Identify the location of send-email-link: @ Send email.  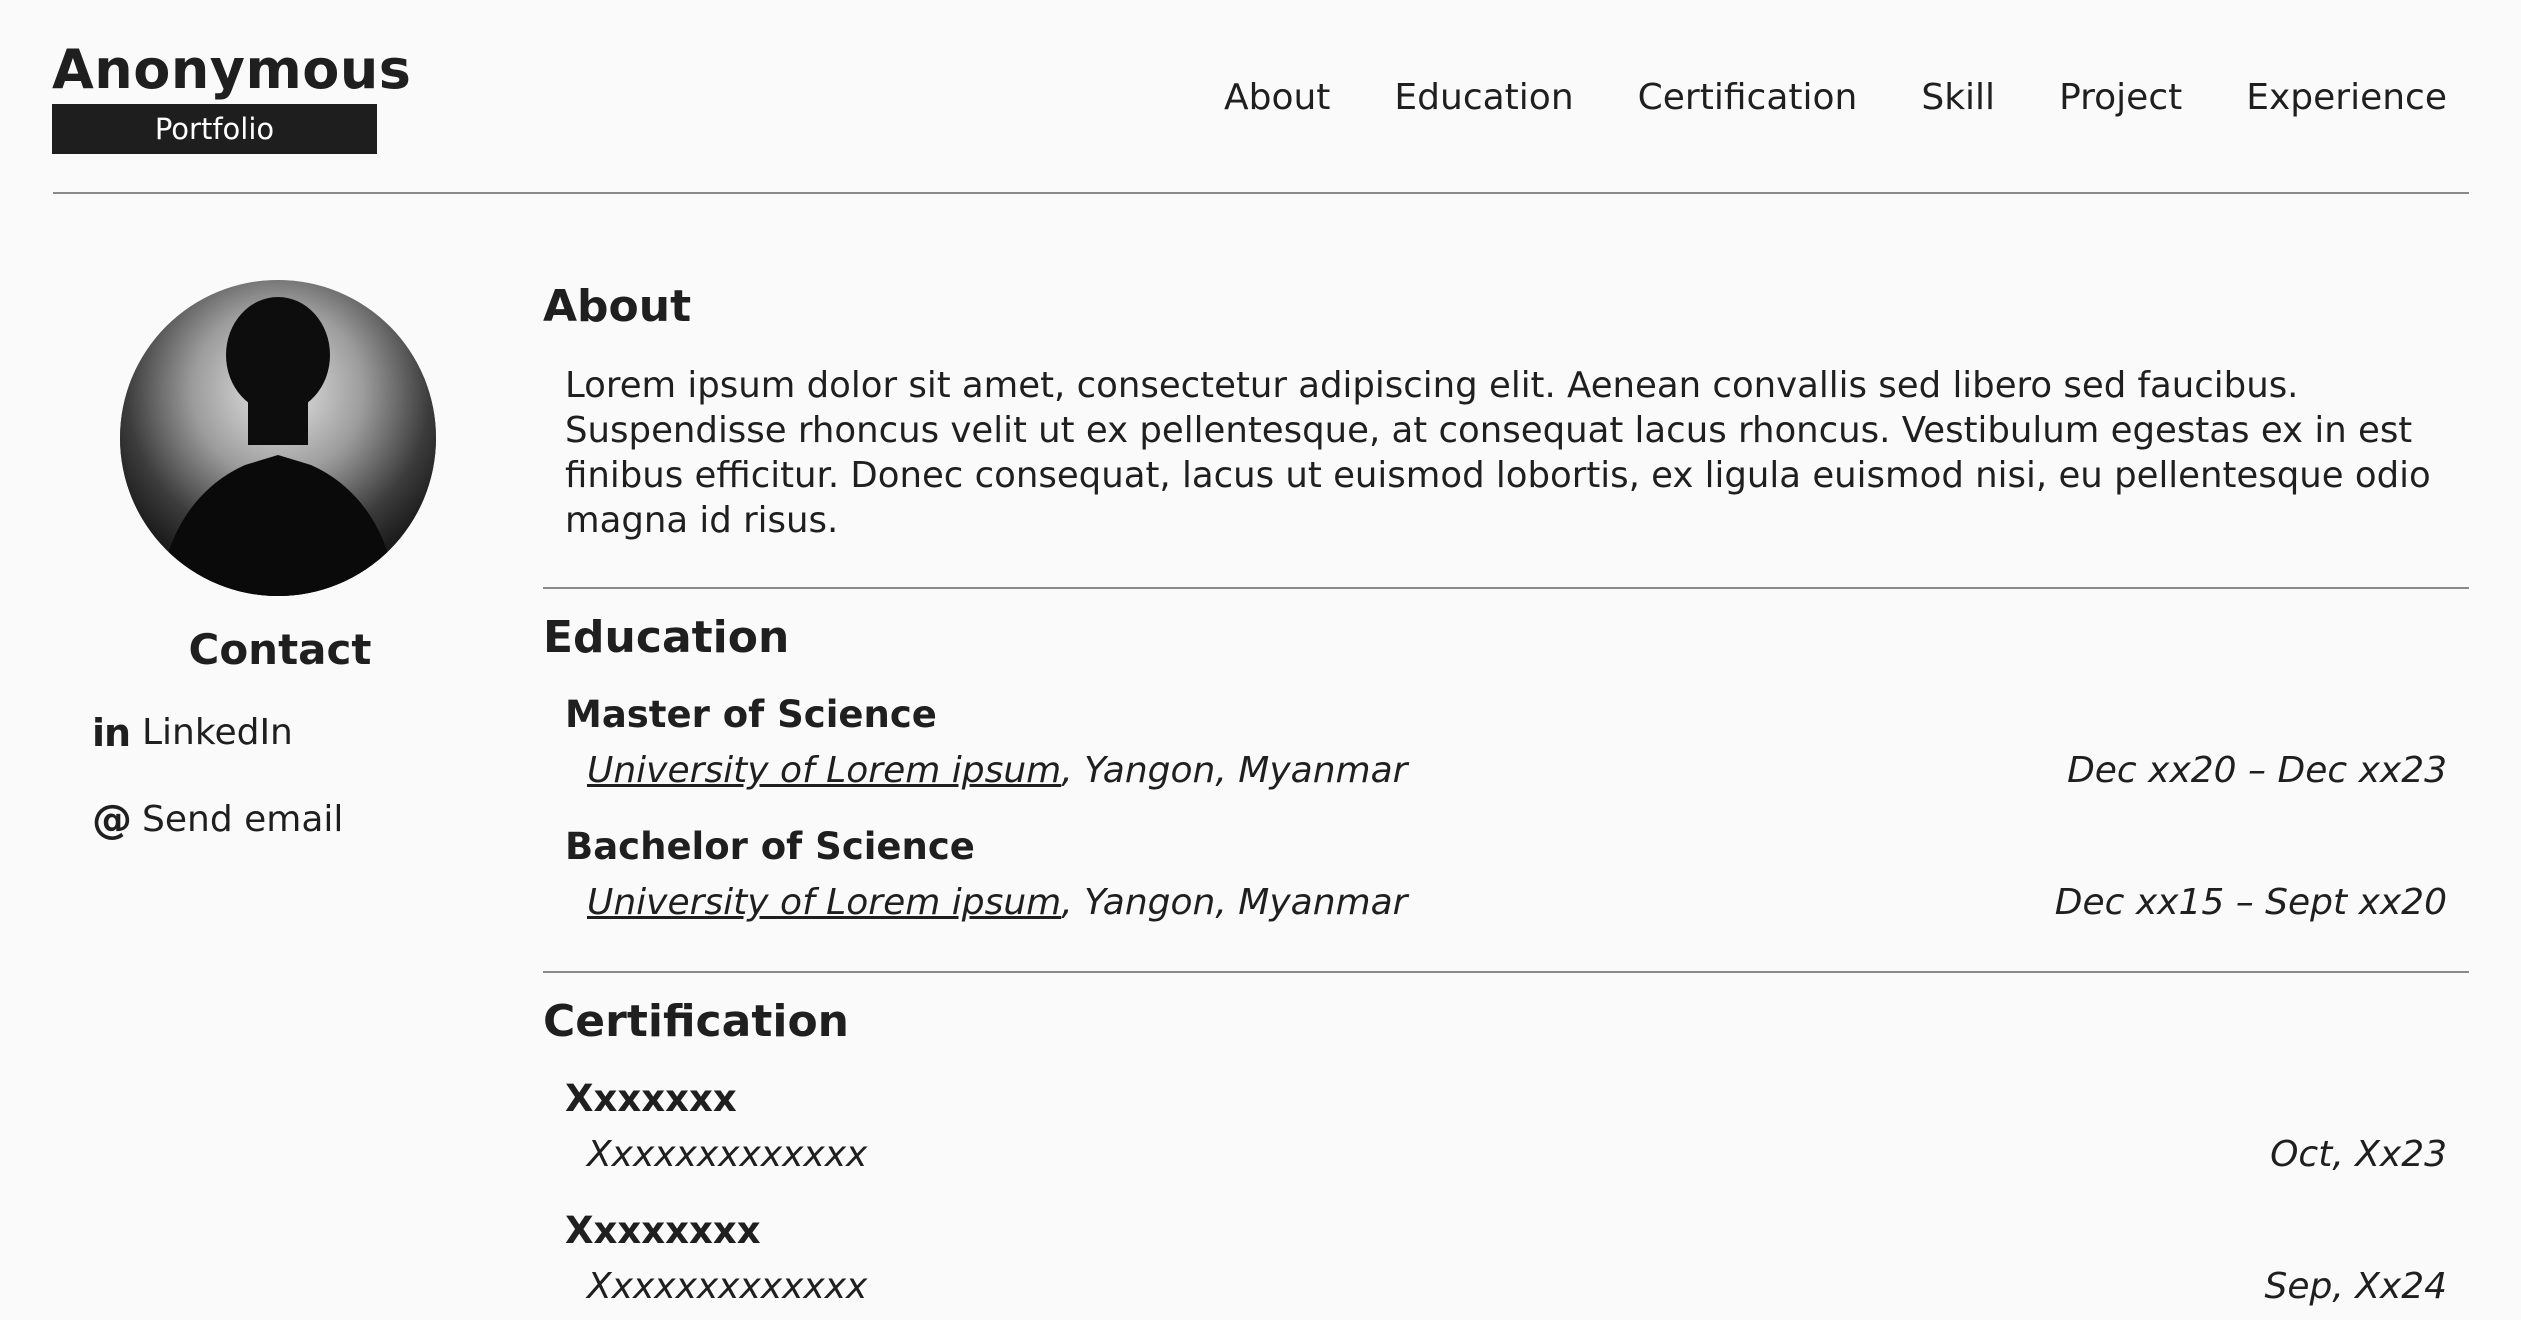
(217, 820).